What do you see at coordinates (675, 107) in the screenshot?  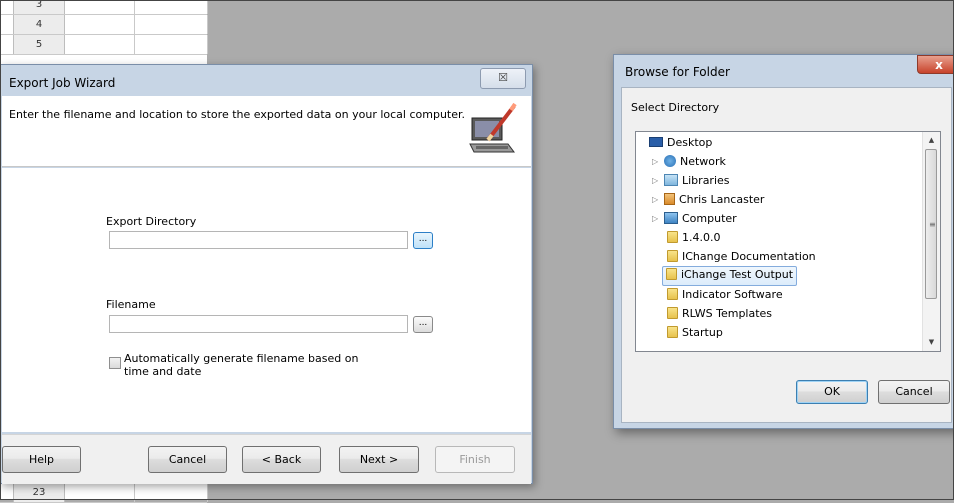 I see `select-directory-label: Select Directory` at bounding box center [675, 107].